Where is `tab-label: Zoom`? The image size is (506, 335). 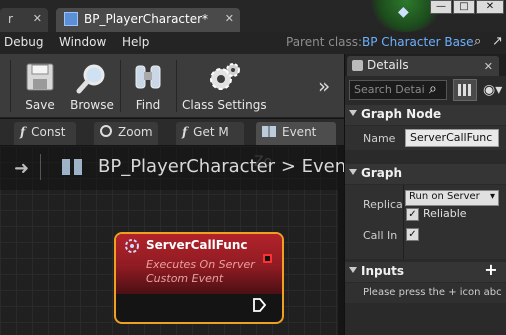 tab-label: Zoom is located at coordinates (135, 132).